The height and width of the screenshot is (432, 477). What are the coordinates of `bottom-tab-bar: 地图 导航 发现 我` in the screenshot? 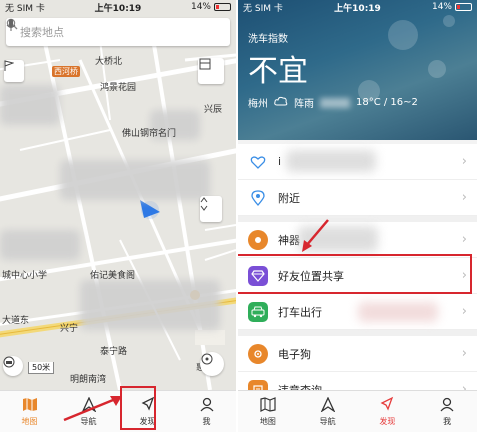 It's located at (357, 411).